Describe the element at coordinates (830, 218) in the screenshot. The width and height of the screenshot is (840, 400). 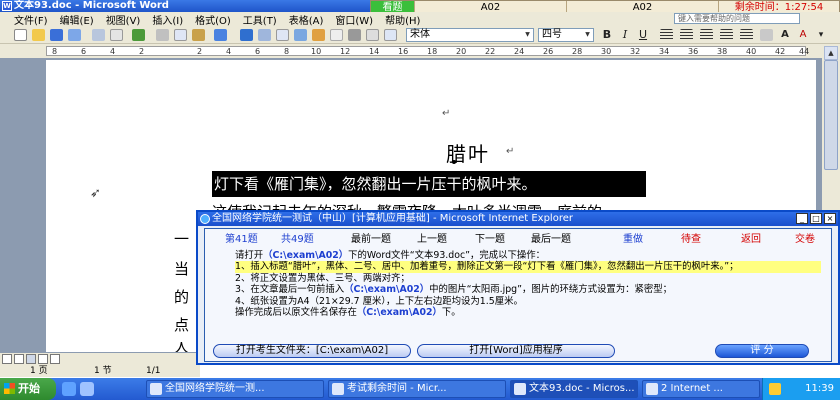
I see `close-icon: ×` at that location.